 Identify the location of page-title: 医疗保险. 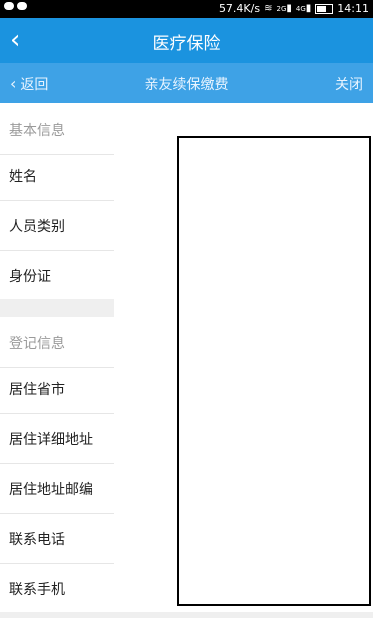
(186, 44).